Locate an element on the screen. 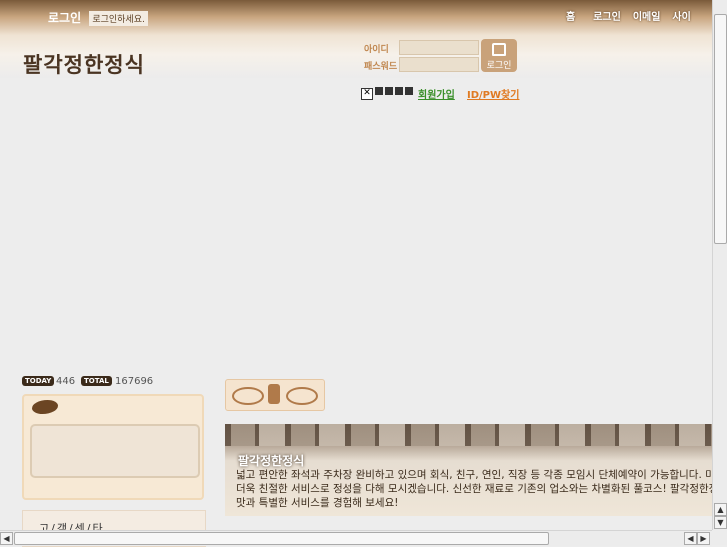 The width and height of the screenshot is (727, 547). nav-sitemap: 사이 is located at coordinates (687, 15).